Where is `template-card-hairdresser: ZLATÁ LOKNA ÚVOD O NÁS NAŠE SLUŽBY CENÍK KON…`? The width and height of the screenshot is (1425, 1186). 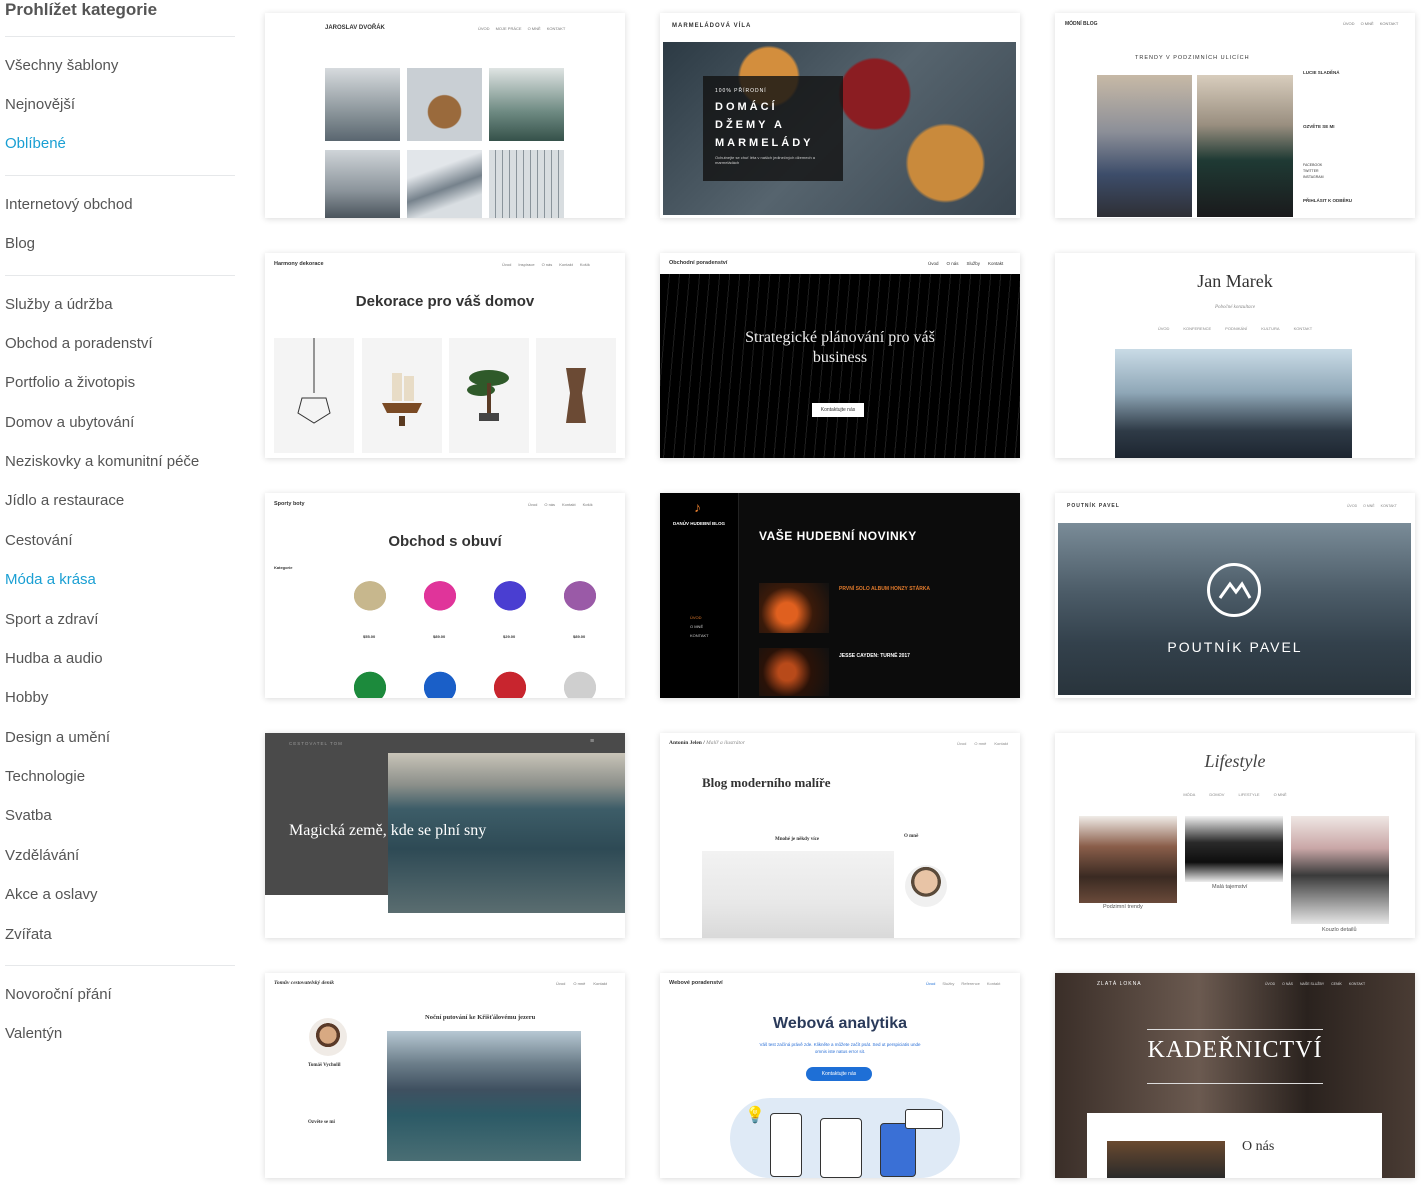 template-card-hairdresser: ZLATÁ LOKNA ÚVOD O NÁS NAŠE SLUŽBY CENÍK KON… is located at coordinates (1235, 1075).